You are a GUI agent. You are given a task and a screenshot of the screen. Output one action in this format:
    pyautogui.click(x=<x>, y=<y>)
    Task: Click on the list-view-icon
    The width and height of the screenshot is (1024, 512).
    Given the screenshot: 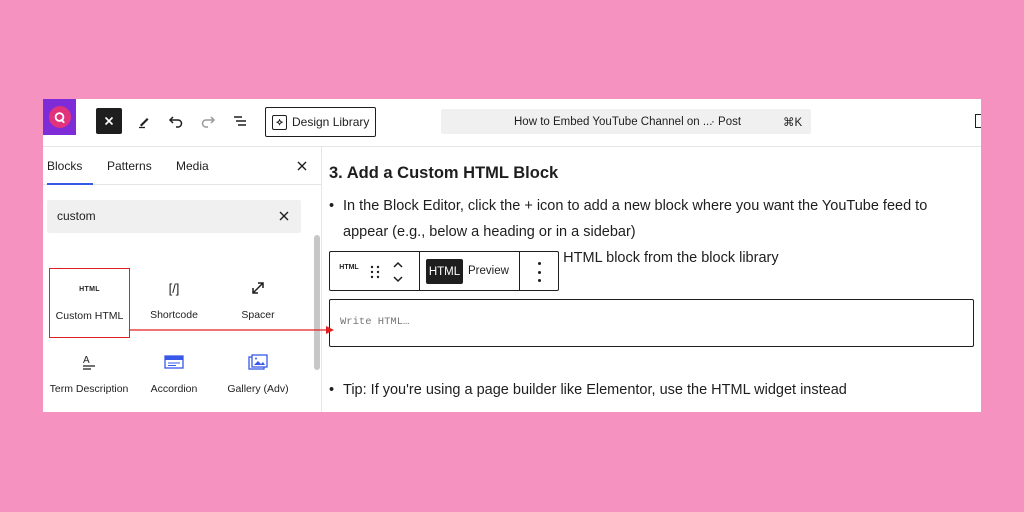 What is the action you would take?
    pyautogui.click(x=240, y=121)
    